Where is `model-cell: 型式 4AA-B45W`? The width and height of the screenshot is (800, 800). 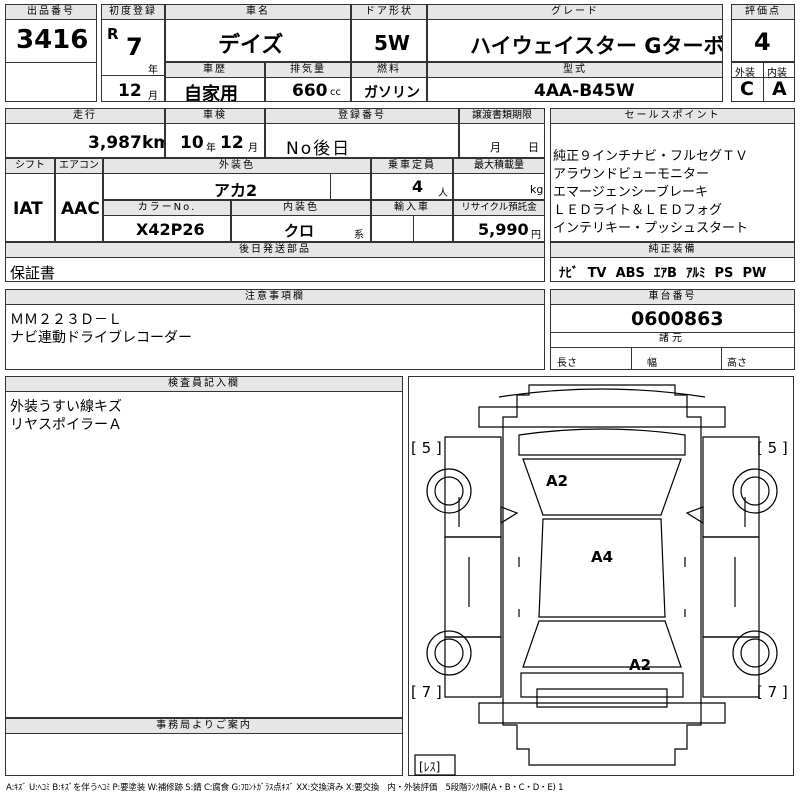
model-cell: 型式 4AA-B45W is located at coordinates (575, 82).